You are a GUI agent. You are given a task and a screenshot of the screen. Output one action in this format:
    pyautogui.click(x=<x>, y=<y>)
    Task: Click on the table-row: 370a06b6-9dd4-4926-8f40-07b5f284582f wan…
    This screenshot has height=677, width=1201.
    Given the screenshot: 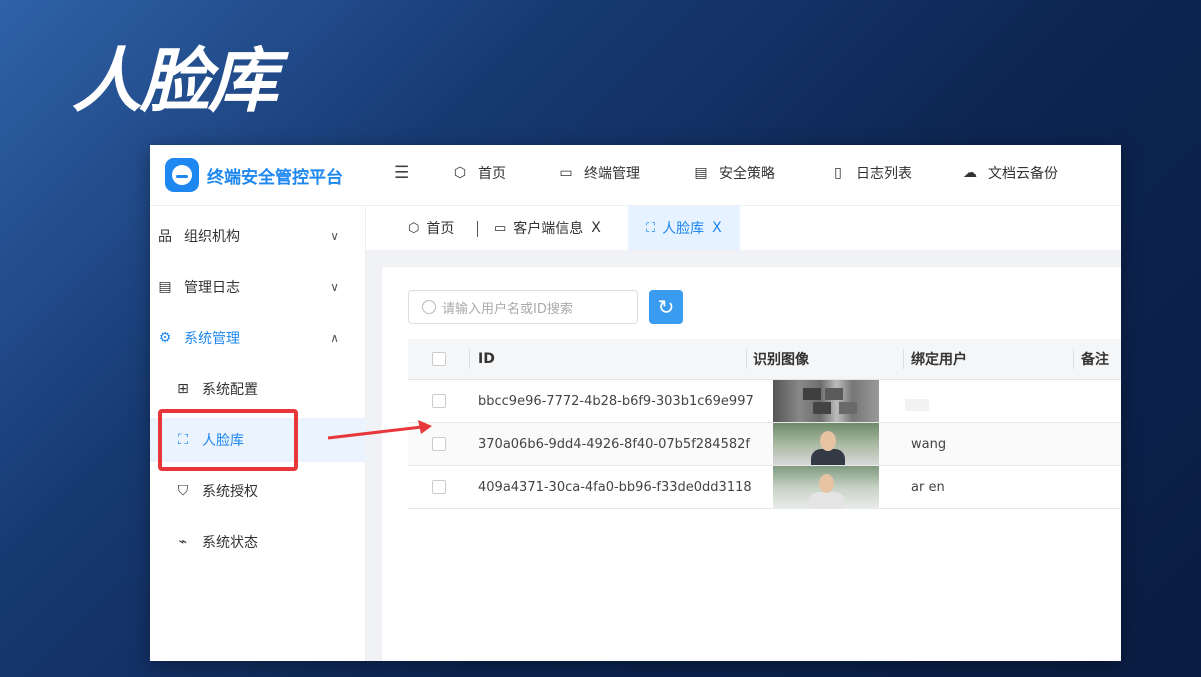 What is the action you would take?
    pyautogui.click(x=764, y=444)
    